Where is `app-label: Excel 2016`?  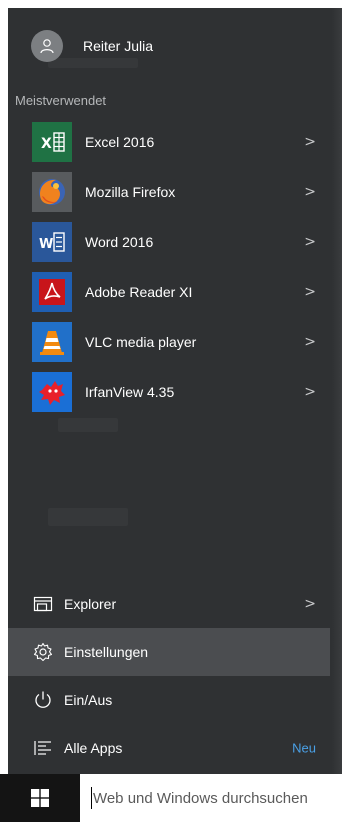 app-label: Excel 2016 is located at coordinates (120, 142).